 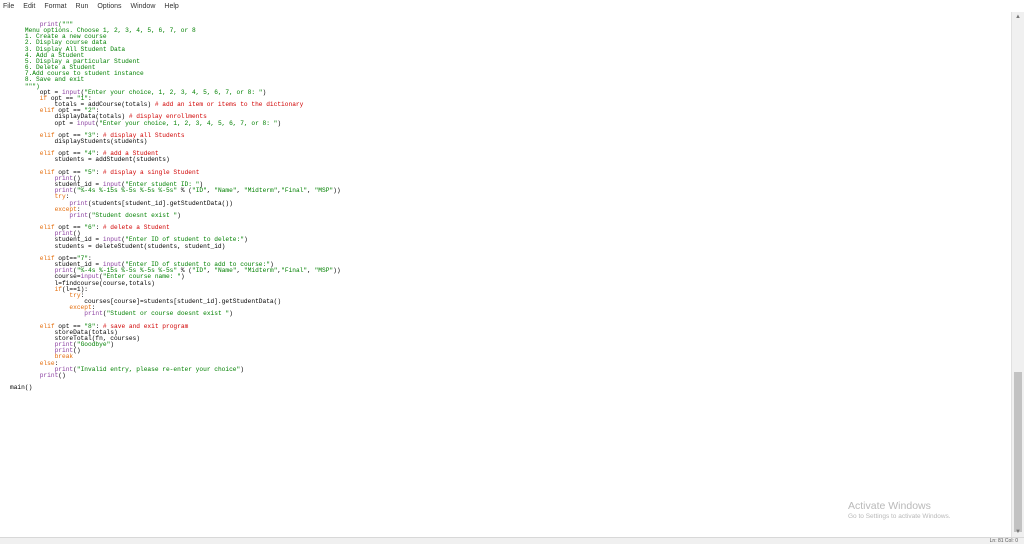 What do you see at coordinates (55, 6) in the screenshot?
I see `menu-format: Format` at bounding box center [55, 6].